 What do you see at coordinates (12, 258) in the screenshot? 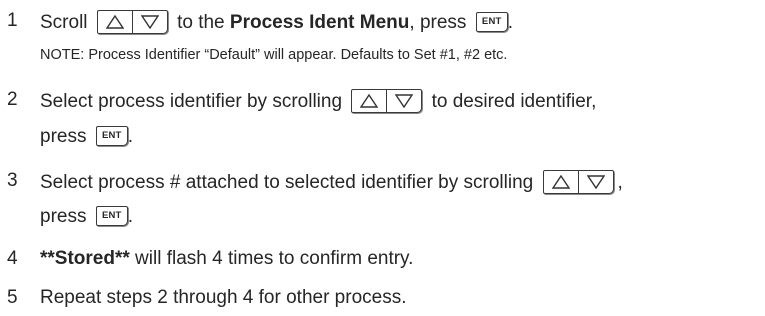
I see `step-number: 4` at bounding box center [12, 258].